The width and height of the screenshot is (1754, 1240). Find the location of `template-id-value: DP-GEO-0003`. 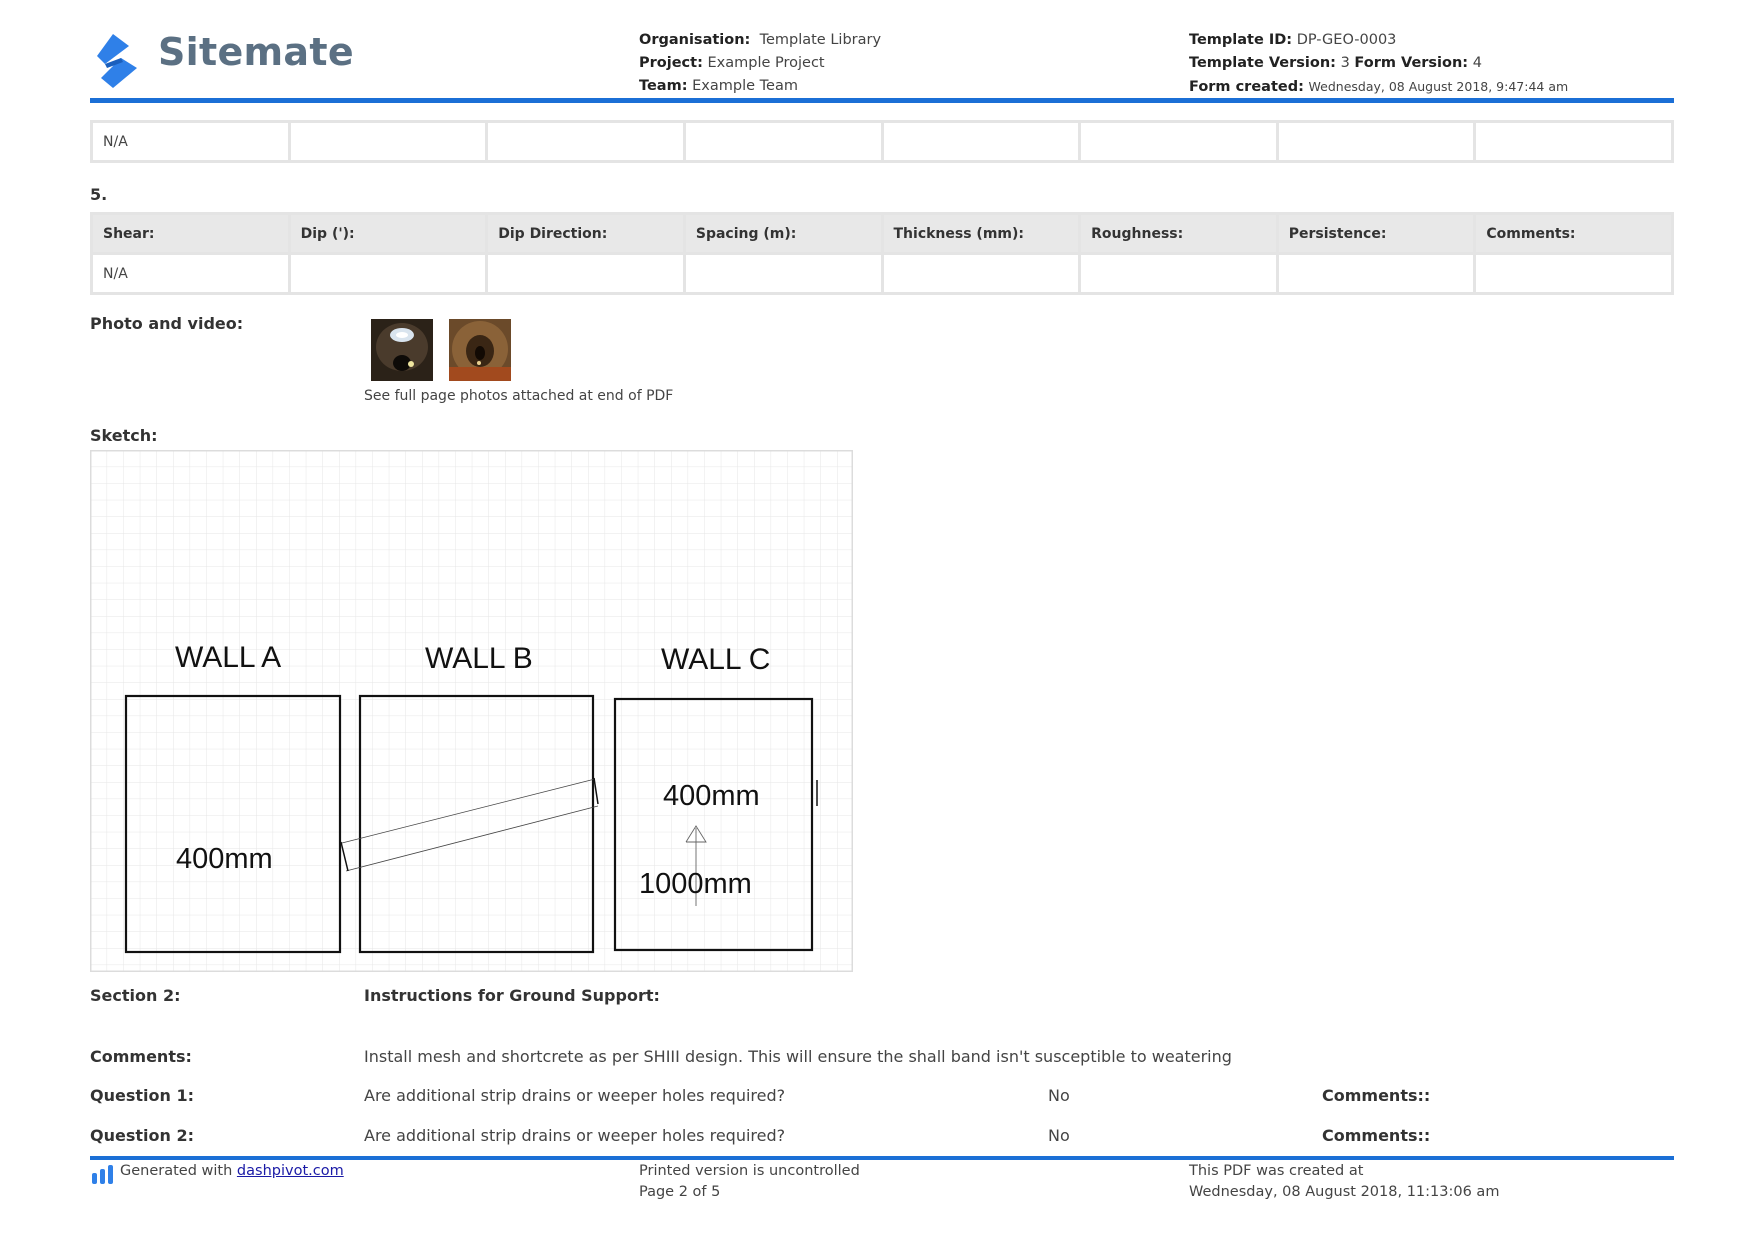

template-id-value: DP-GEO-0003 is located at coordinates (1346, 40).